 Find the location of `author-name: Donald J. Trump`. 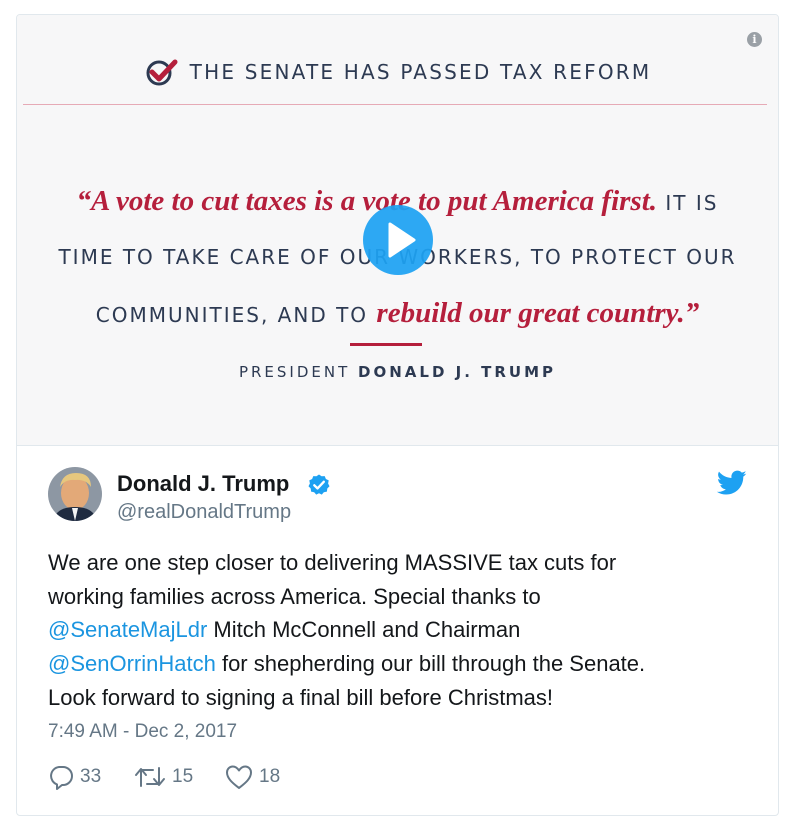

author-name: Donald J. Trump is located at coordinates (203, 484).